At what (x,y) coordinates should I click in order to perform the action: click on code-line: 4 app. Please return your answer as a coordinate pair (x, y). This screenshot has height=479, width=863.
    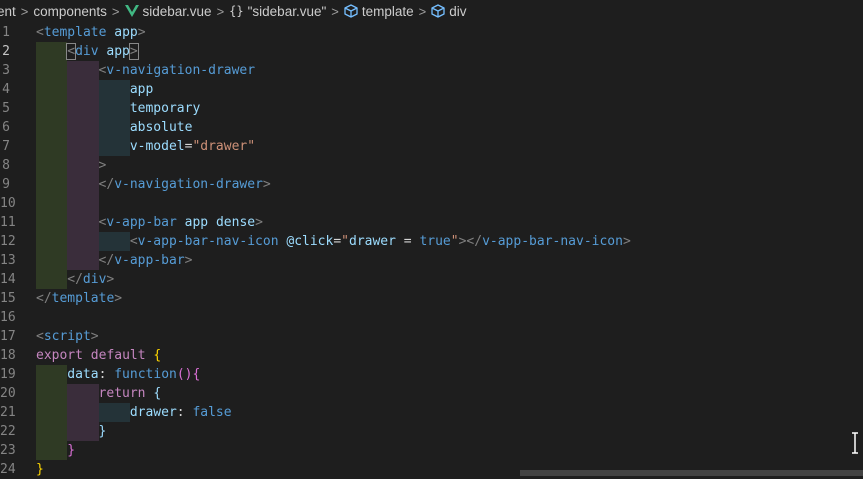
    Looking at the image, I should click on (431, 89).